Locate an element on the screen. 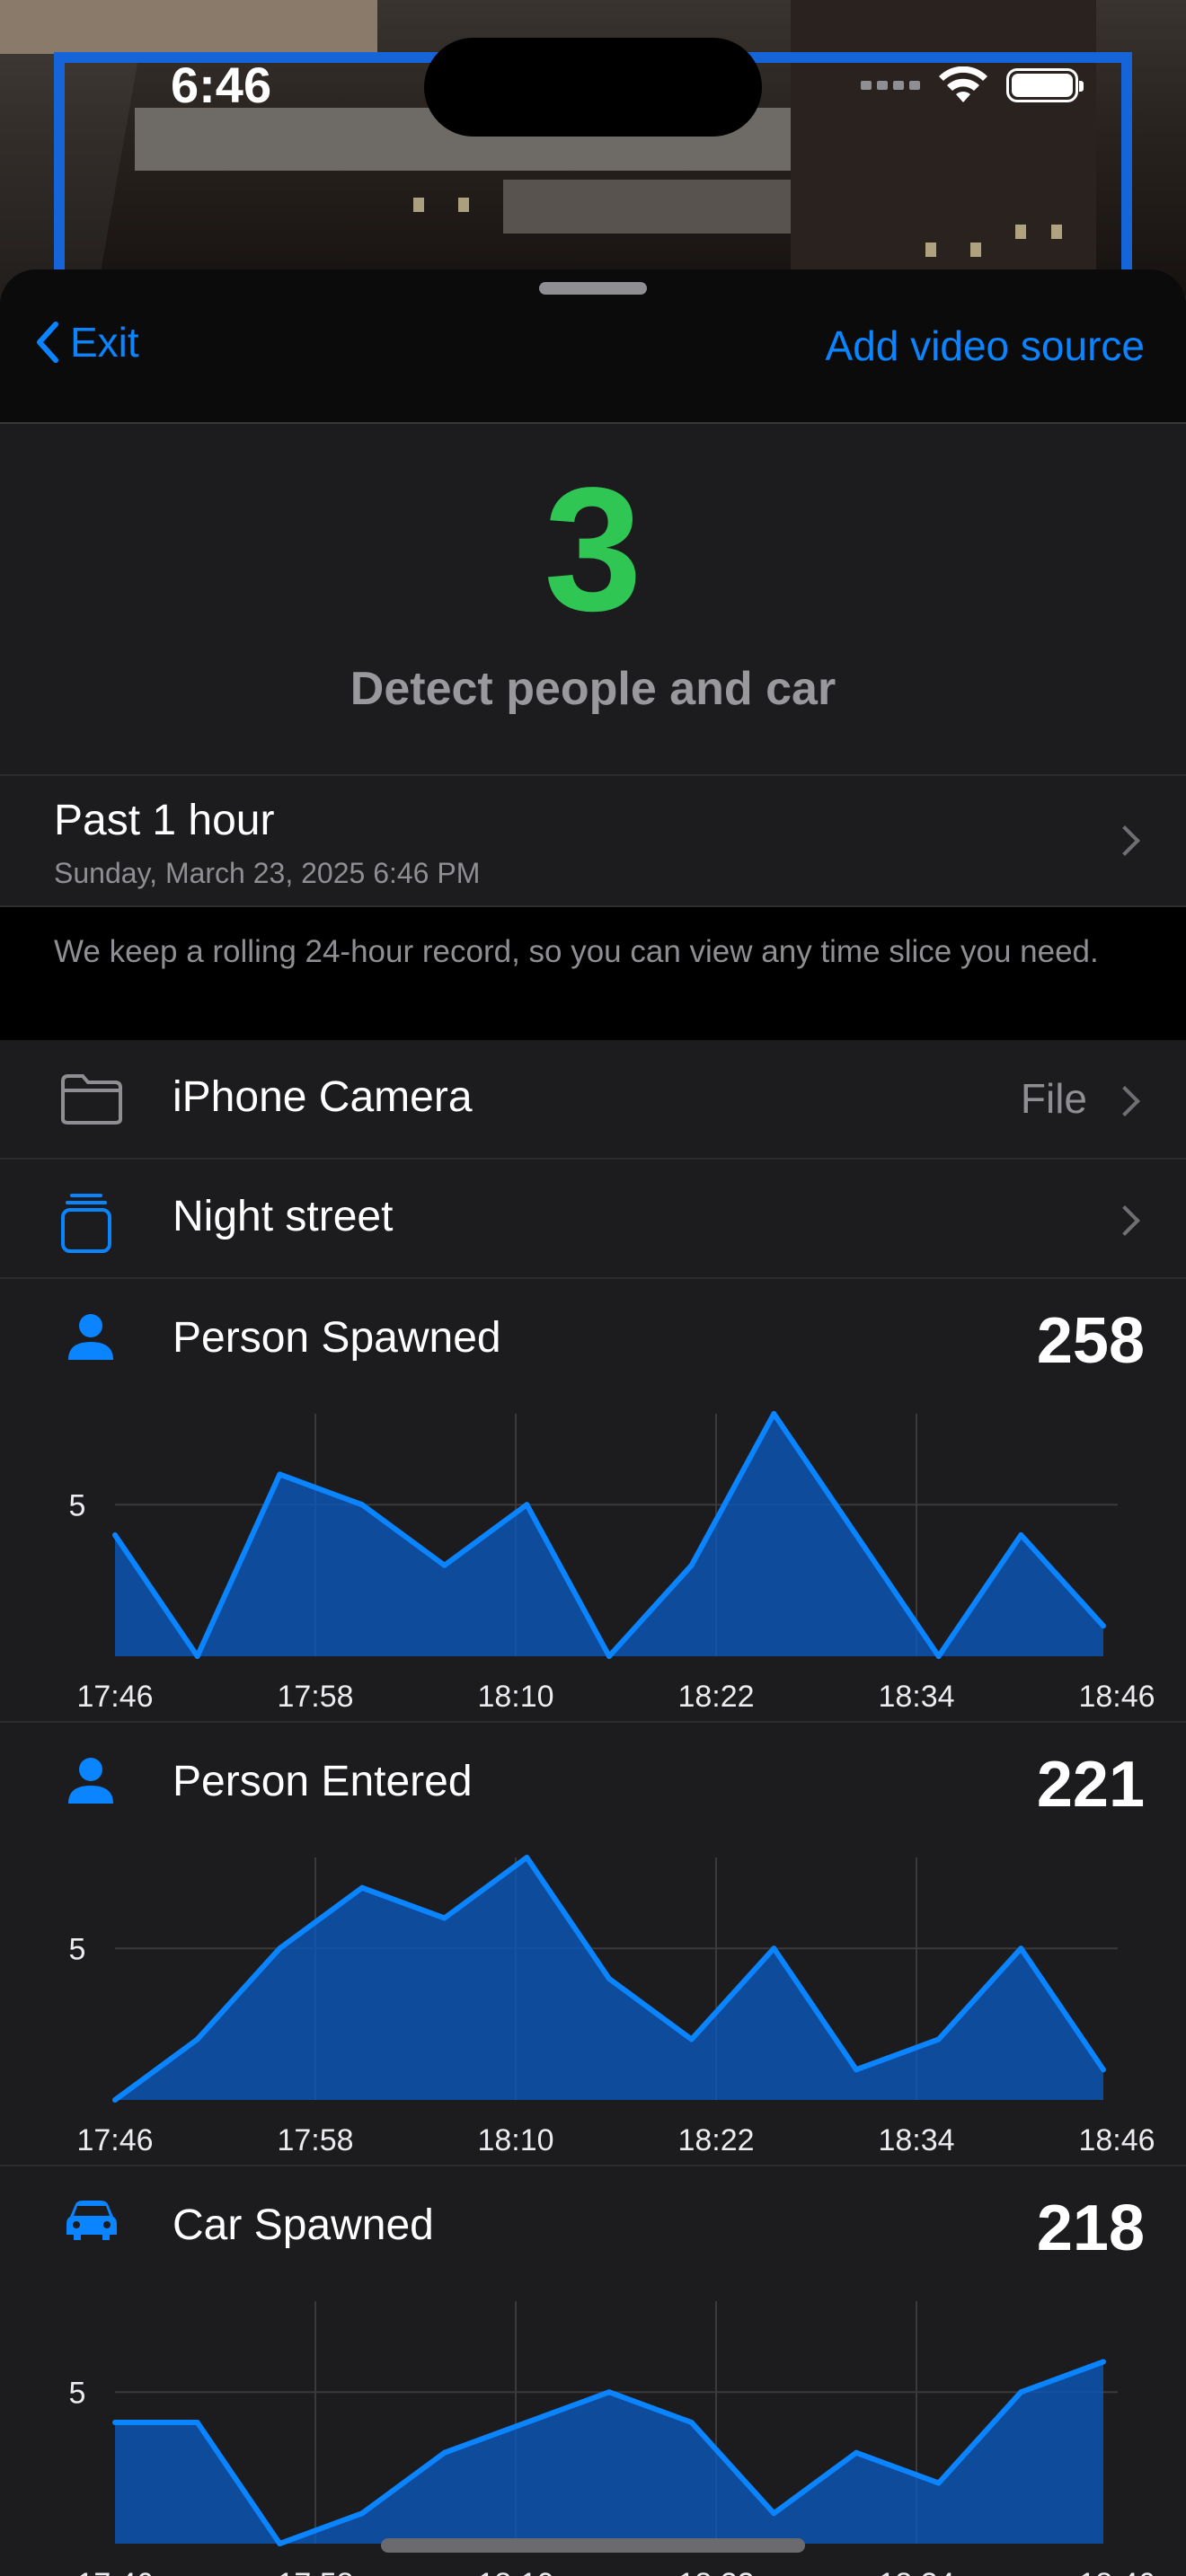 The image size is (1186, 2576). source-row-iphone-camera: iPhone Camera File is located at coordinates (593, 1100).